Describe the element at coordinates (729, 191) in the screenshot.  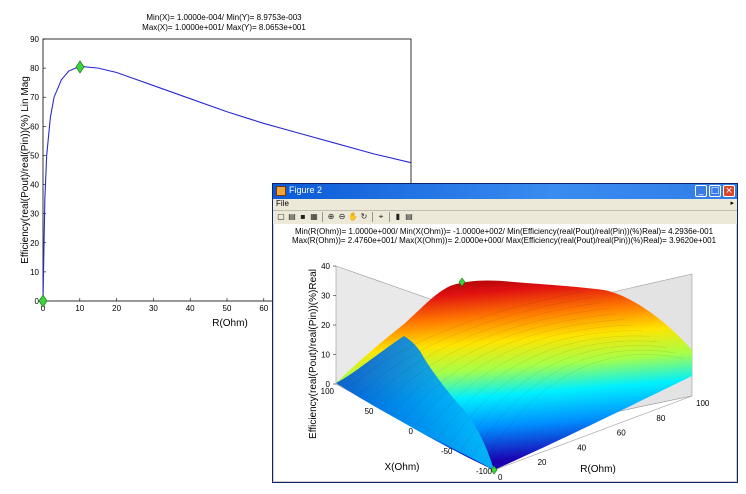
I see `close-button: ×` at that location.